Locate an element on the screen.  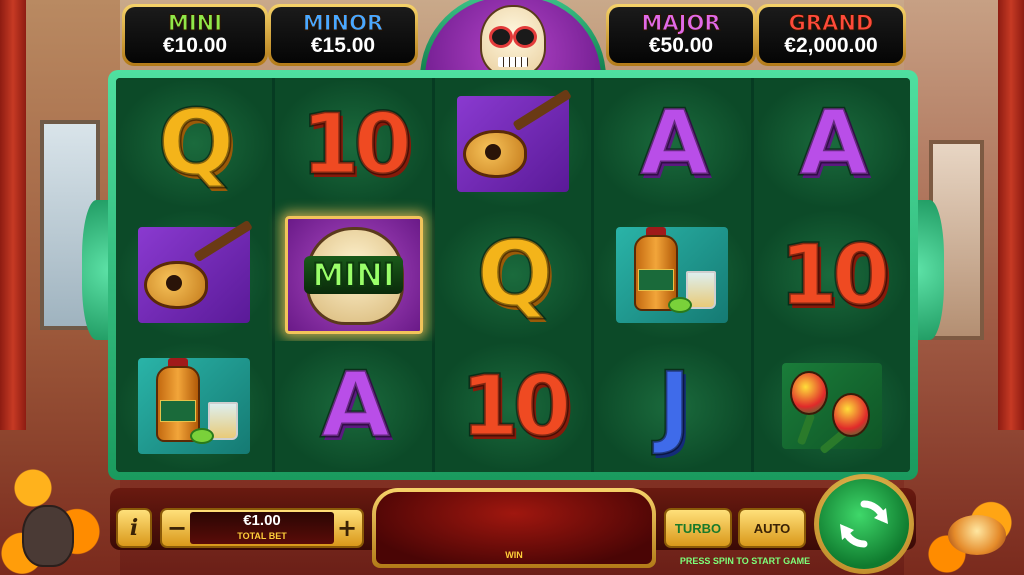
jackpot-minor-value: €15.00 is located at coordinates (343, 45).